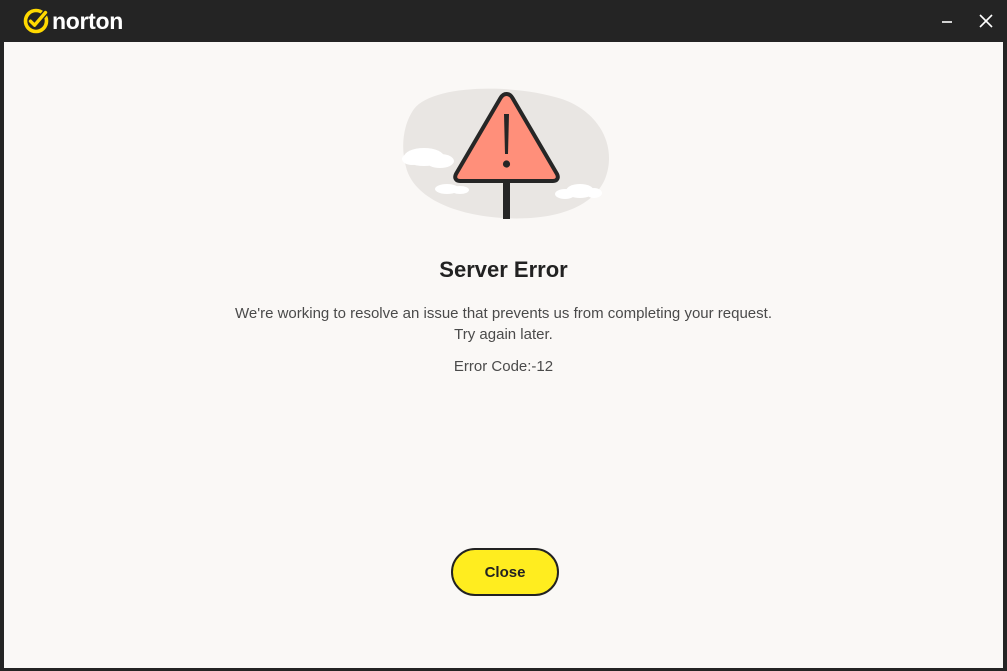 The image size is (1007, 671). I want to click on error-message-line2: Try again later., so click(503, 334).